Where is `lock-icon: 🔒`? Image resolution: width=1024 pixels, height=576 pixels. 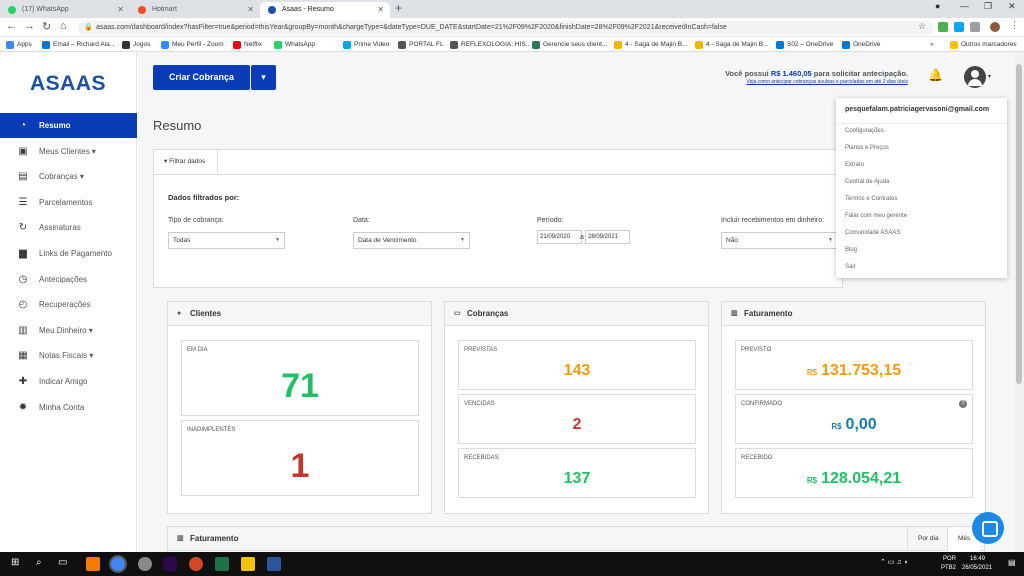 lock-icon: 🔒 is located at coordinates (88, 28).